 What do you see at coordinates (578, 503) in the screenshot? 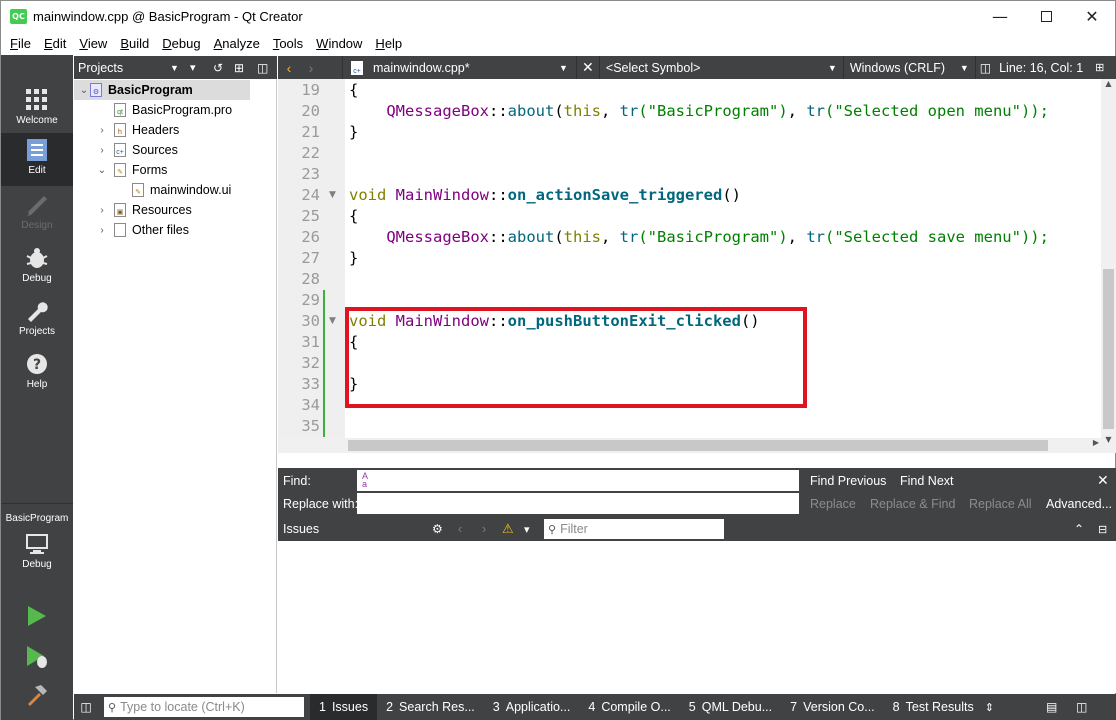
I see `replace-input` at bounding box center [578, 503].